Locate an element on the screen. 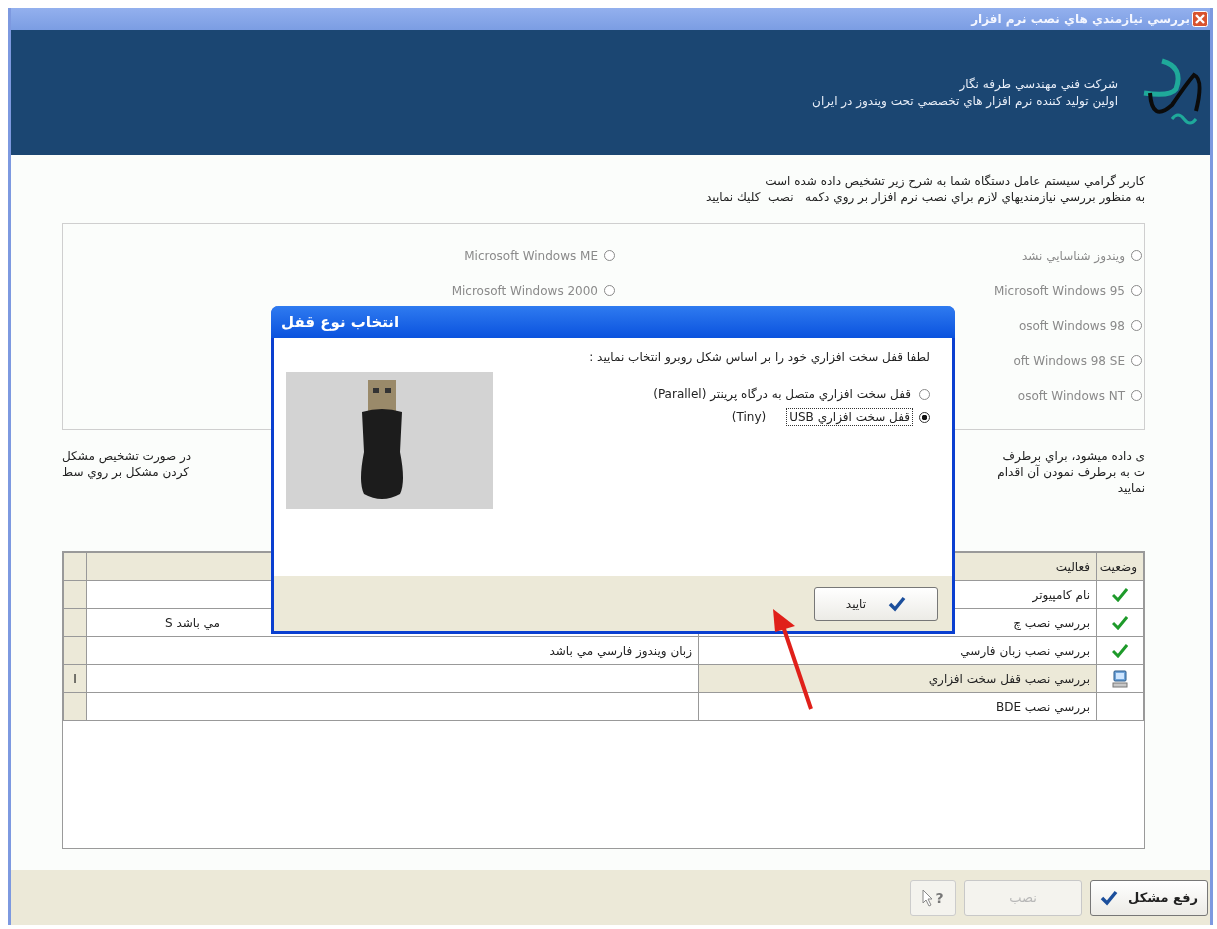  computer-icon is located at coordinates (1120, 678).